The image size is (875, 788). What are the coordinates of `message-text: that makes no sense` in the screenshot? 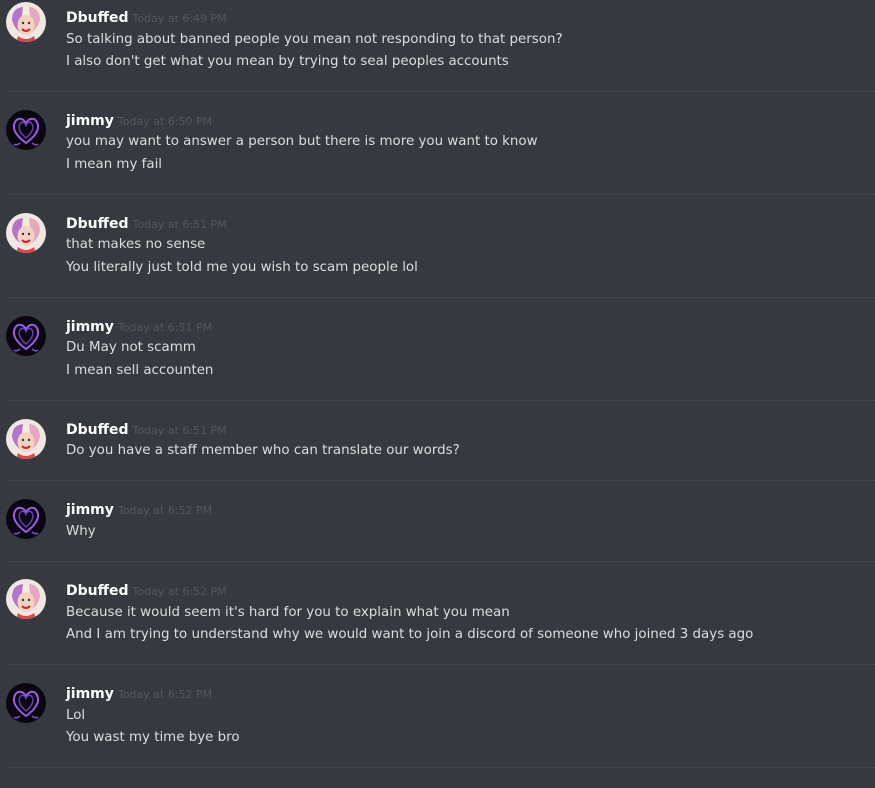 It's located at (136, 244).